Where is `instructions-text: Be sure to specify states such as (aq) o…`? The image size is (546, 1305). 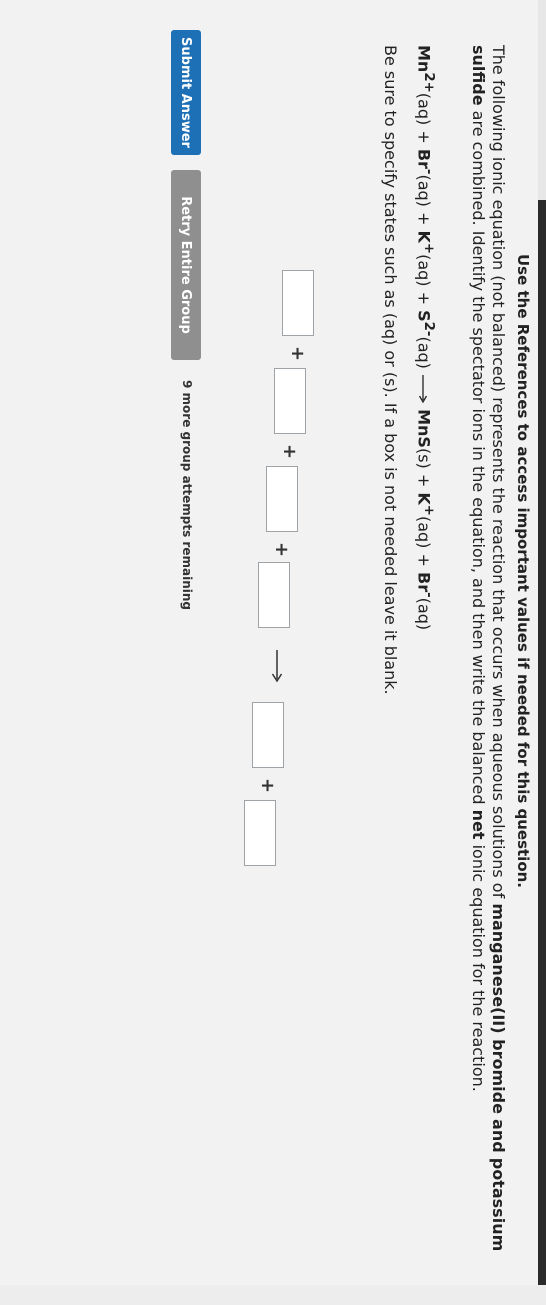 instructions-text: Be sure to specify states such as (aq) o… is located at coordinates (390, 370).